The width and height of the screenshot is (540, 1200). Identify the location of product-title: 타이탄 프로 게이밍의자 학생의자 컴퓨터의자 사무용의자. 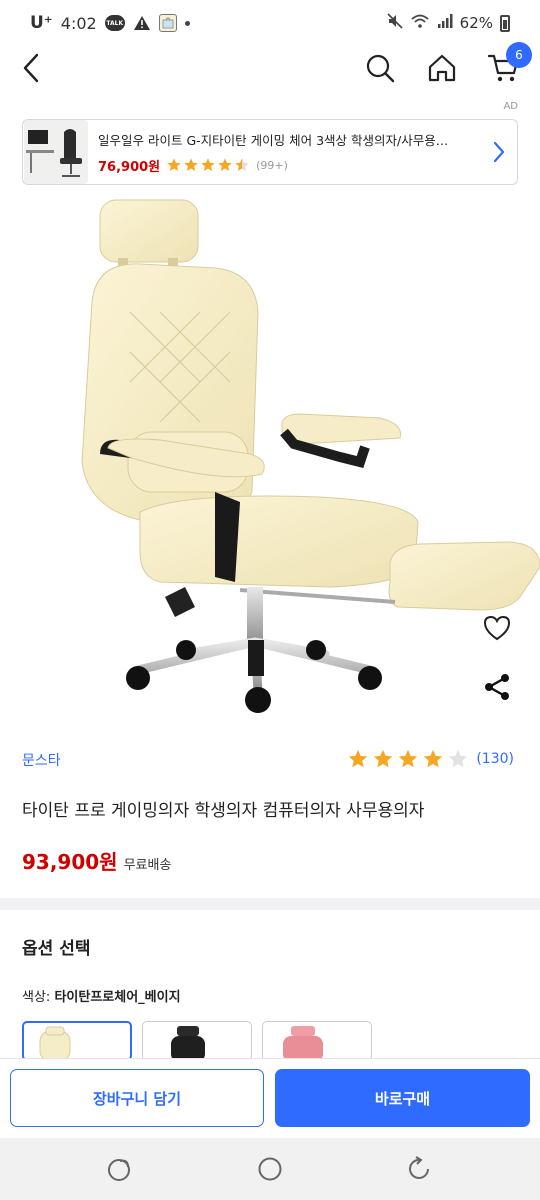
(223, 811).